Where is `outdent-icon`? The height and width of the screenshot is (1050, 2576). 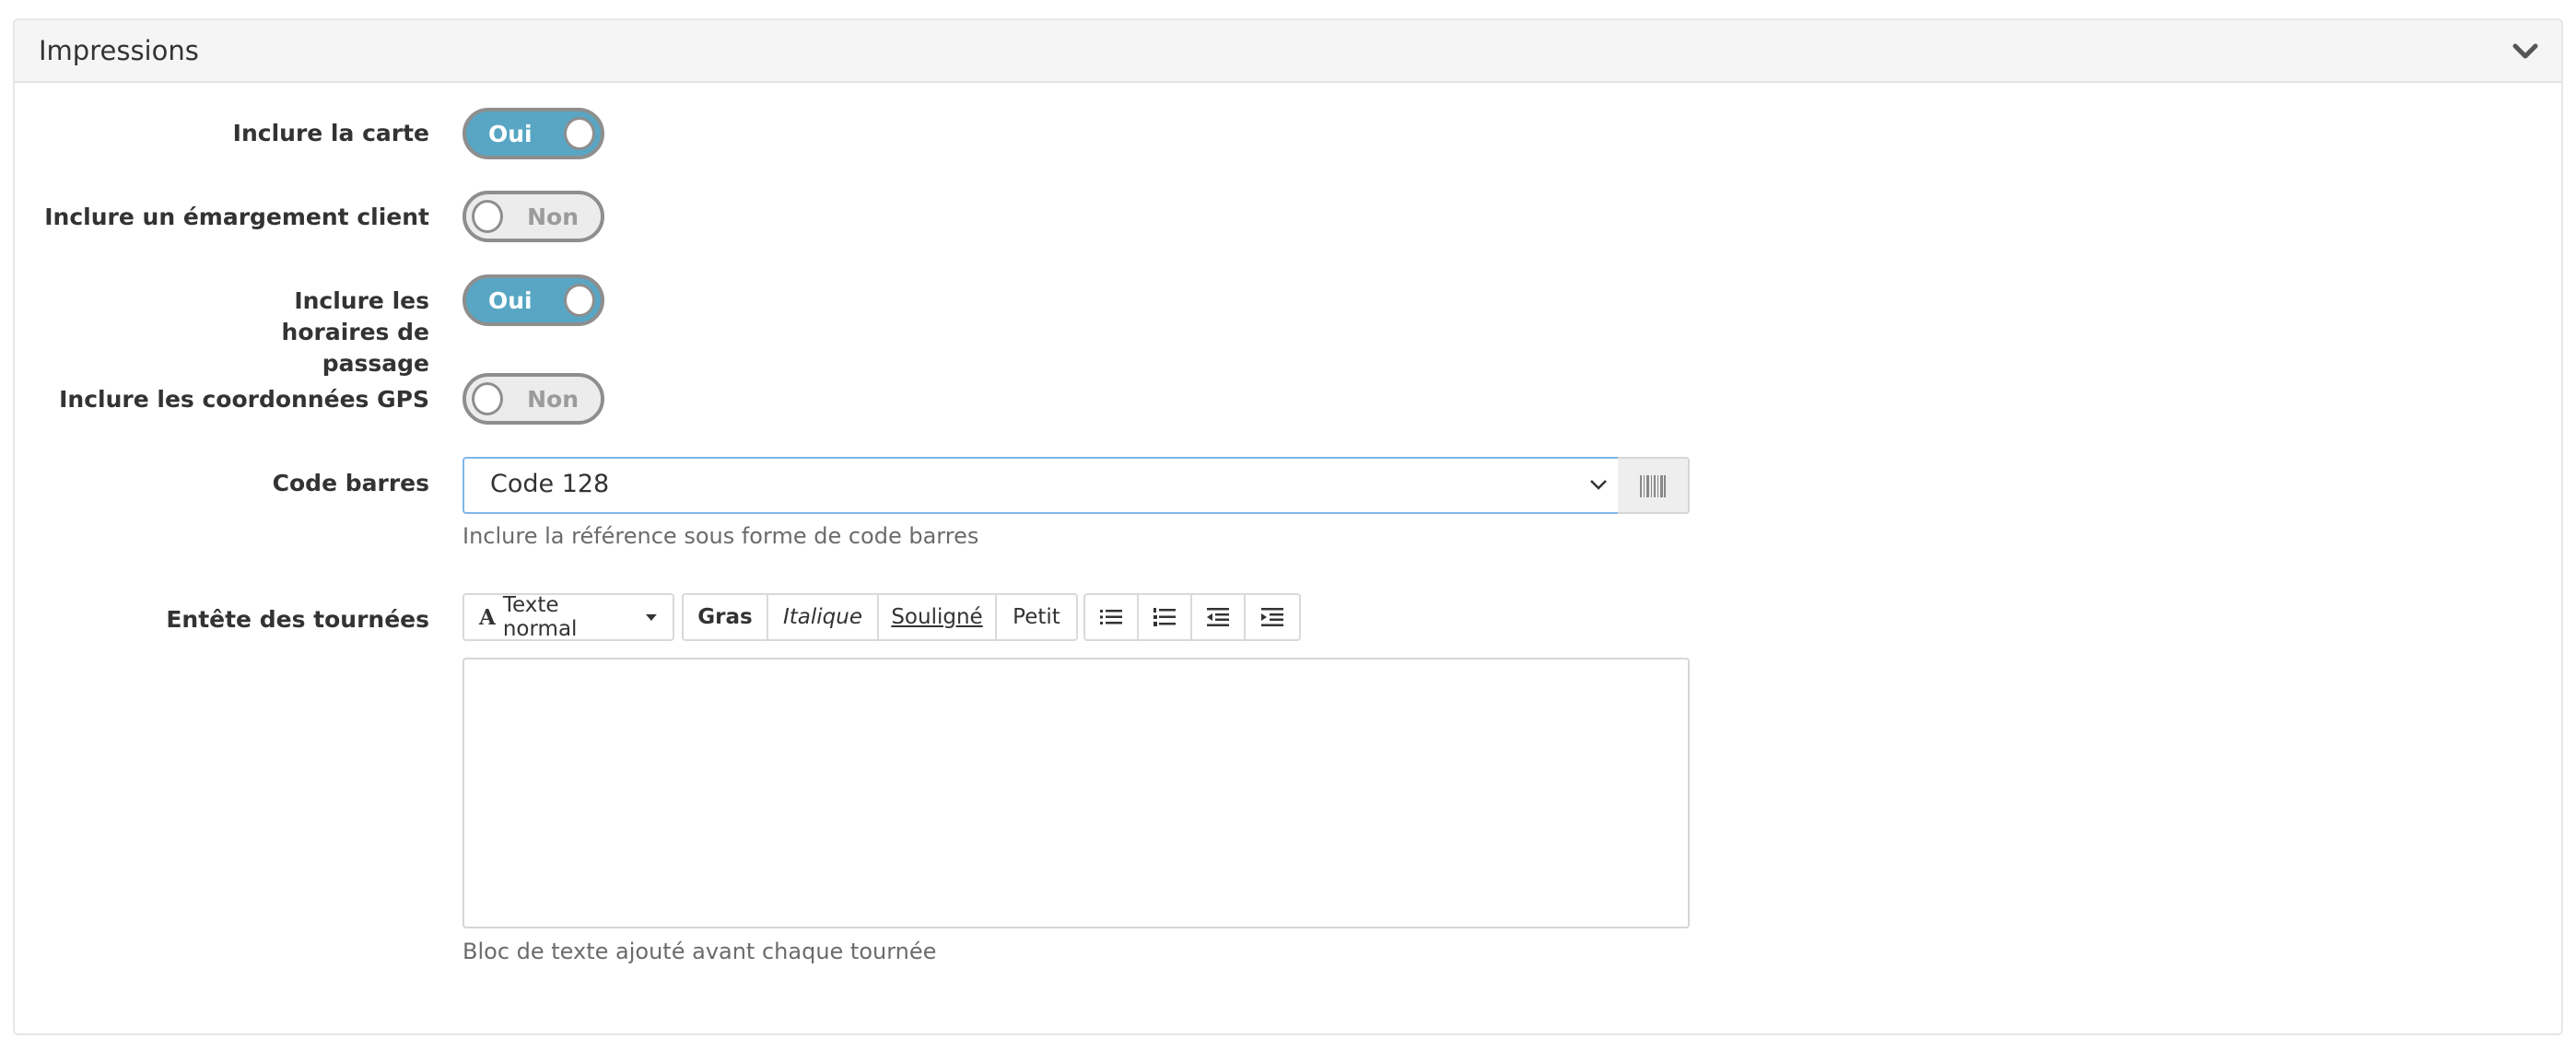
outdent-icon is located at coordinates (1218, 617).